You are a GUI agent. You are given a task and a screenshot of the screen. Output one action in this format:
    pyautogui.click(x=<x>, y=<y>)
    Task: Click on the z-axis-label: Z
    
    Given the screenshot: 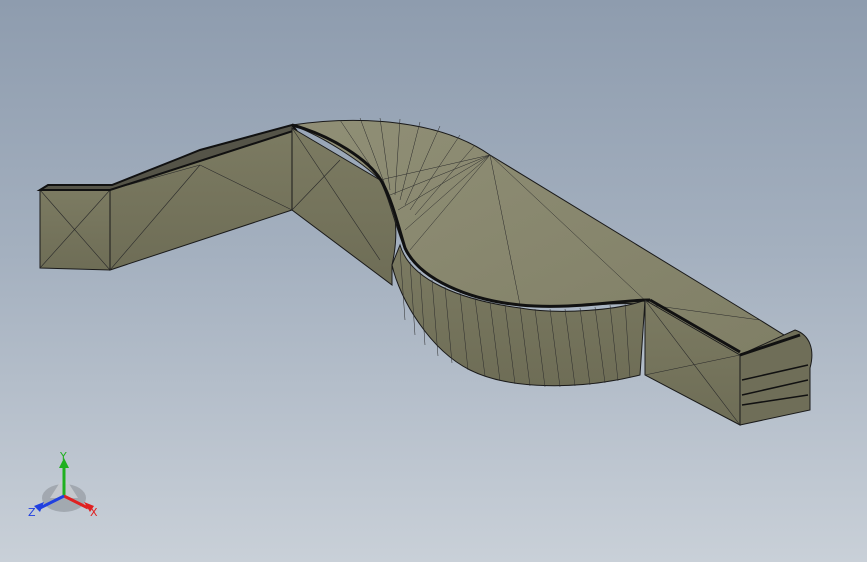 What is the action you would take?
    pyautogui.click(x=32, y=512)
    